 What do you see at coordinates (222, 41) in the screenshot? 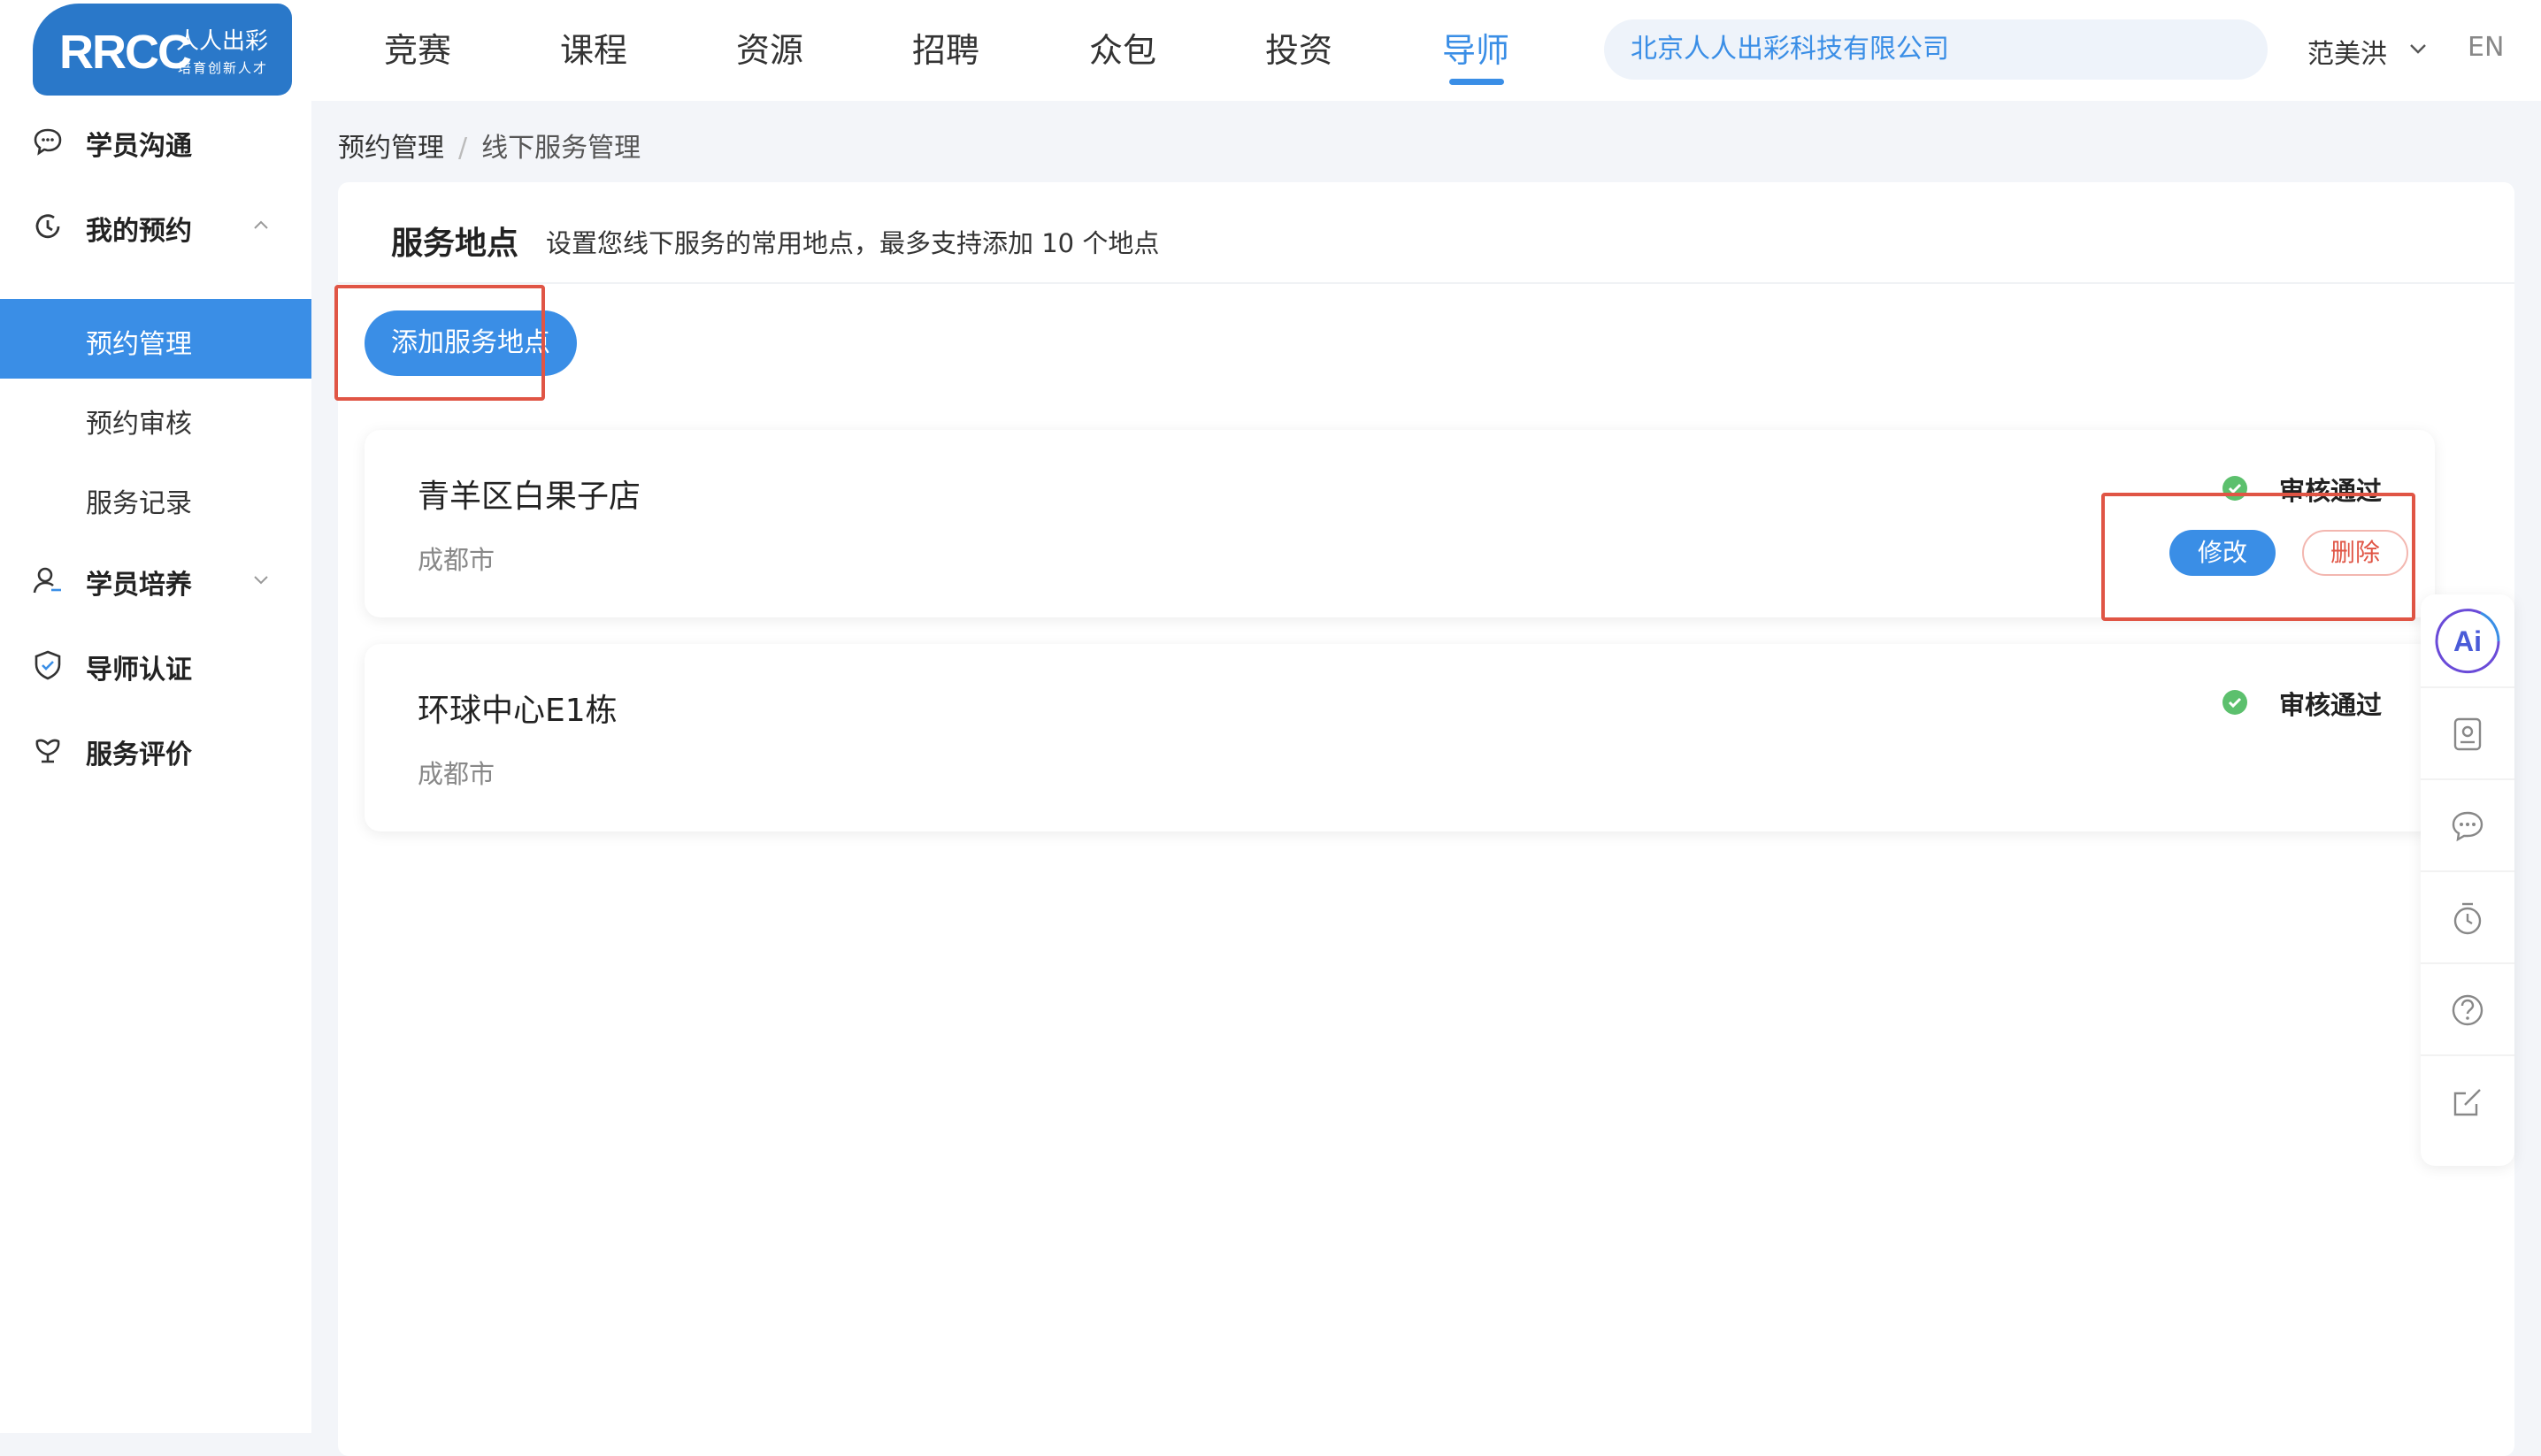
I see `logo-cn-text: 人人出彩` at bounding box center [222, 41].